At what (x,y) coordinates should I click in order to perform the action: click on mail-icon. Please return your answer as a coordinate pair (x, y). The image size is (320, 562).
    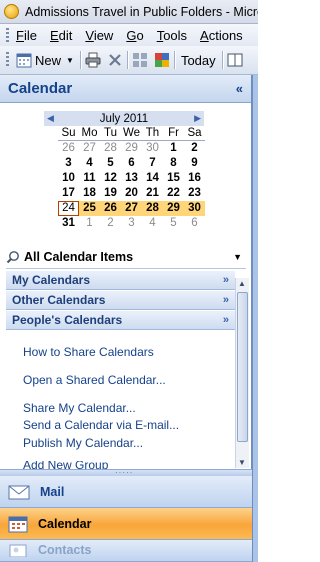
    Looking at the image, I should click on (19, 492).